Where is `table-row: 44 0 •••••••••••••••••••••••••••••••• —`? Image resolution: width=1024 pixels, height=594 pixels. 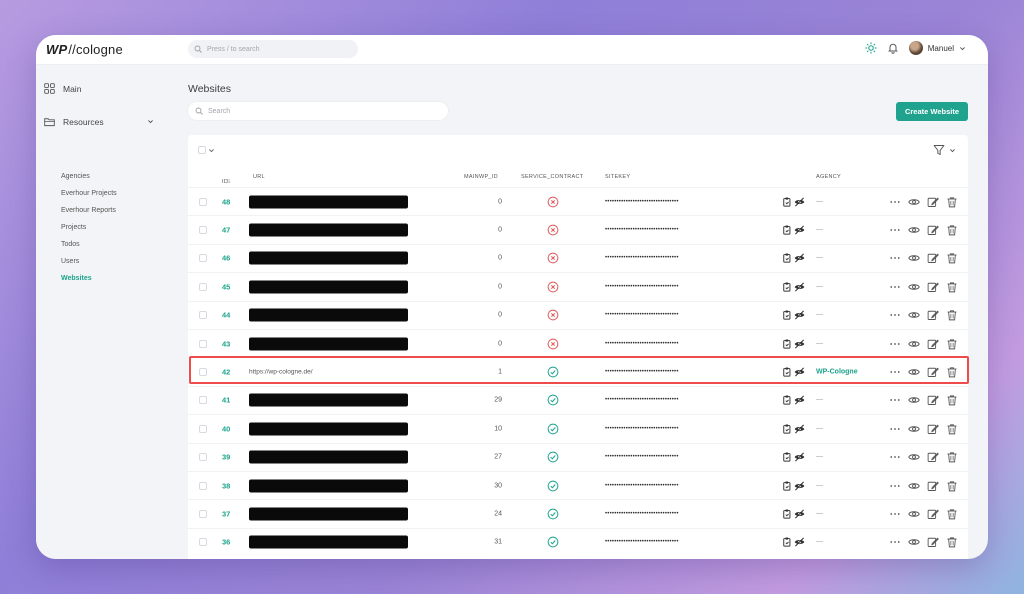 table-row: 44 0 •••••••••••••••••••••••••••••••• — is located at coordinates (578, 314).